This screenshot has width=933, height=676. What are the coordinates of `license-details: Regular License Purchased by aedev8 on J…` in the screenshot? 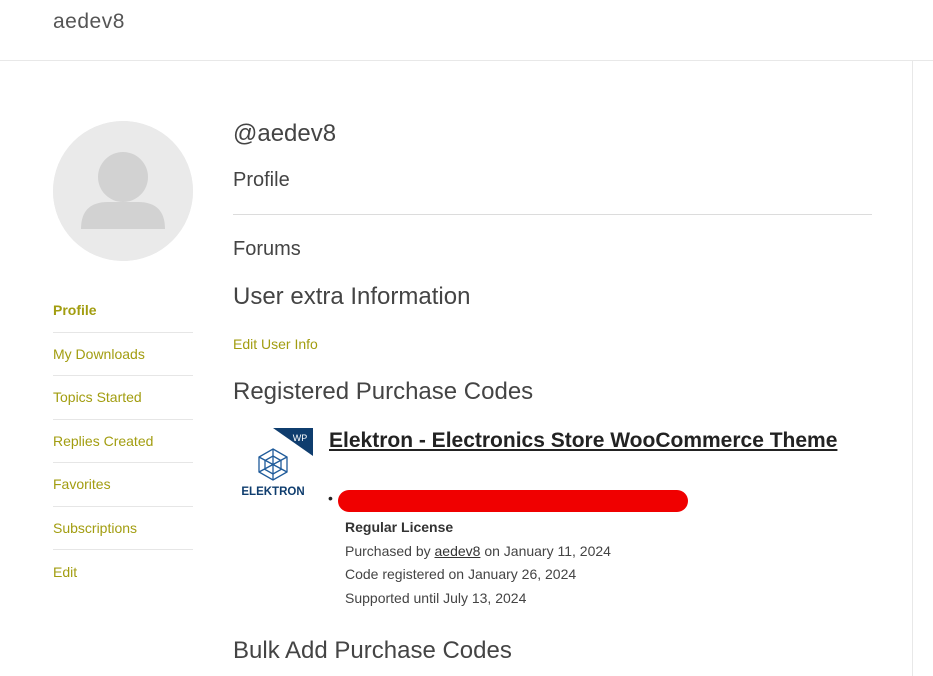 It's located at (478, 563).